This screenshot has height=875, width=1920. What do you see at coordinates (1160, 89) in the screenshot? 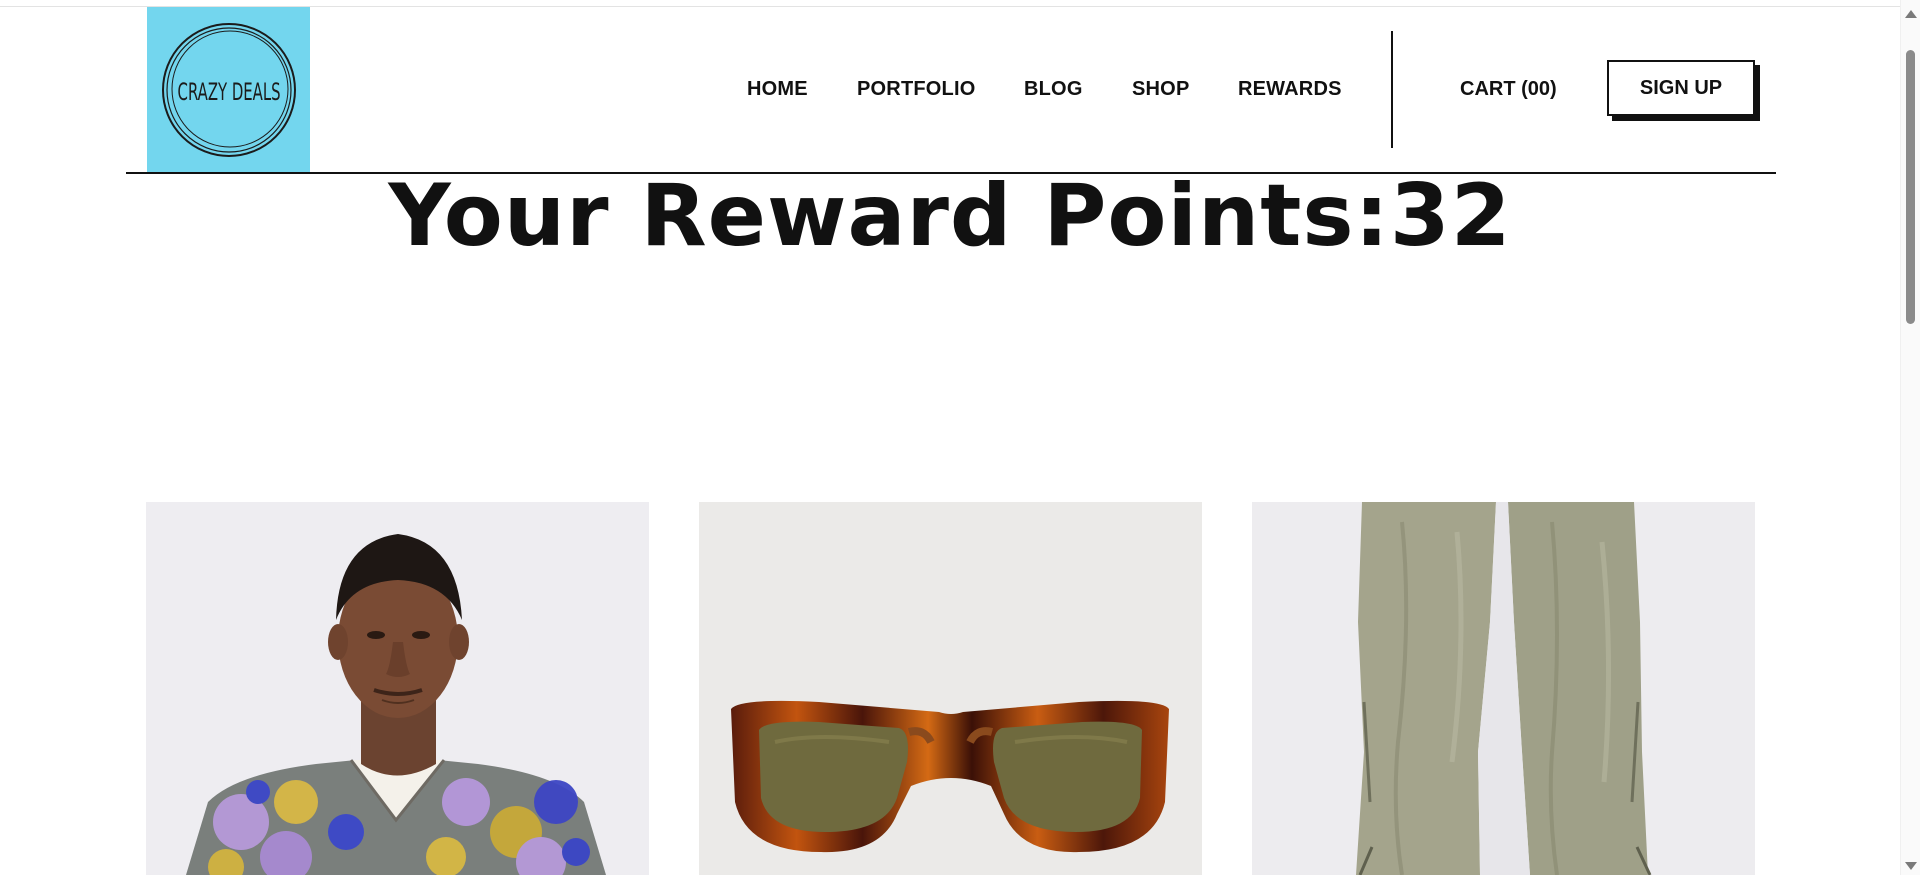
I see `nav-shop-link: SHOP` at bounding box center [1160, 89].